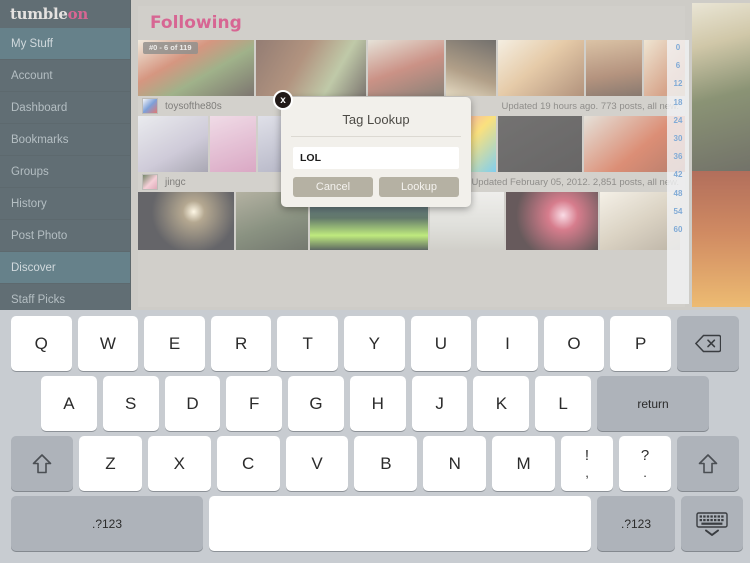  Describe the element at coordinates (645, 455) in the screenshot. I see `key-question-label: ?` at that location.